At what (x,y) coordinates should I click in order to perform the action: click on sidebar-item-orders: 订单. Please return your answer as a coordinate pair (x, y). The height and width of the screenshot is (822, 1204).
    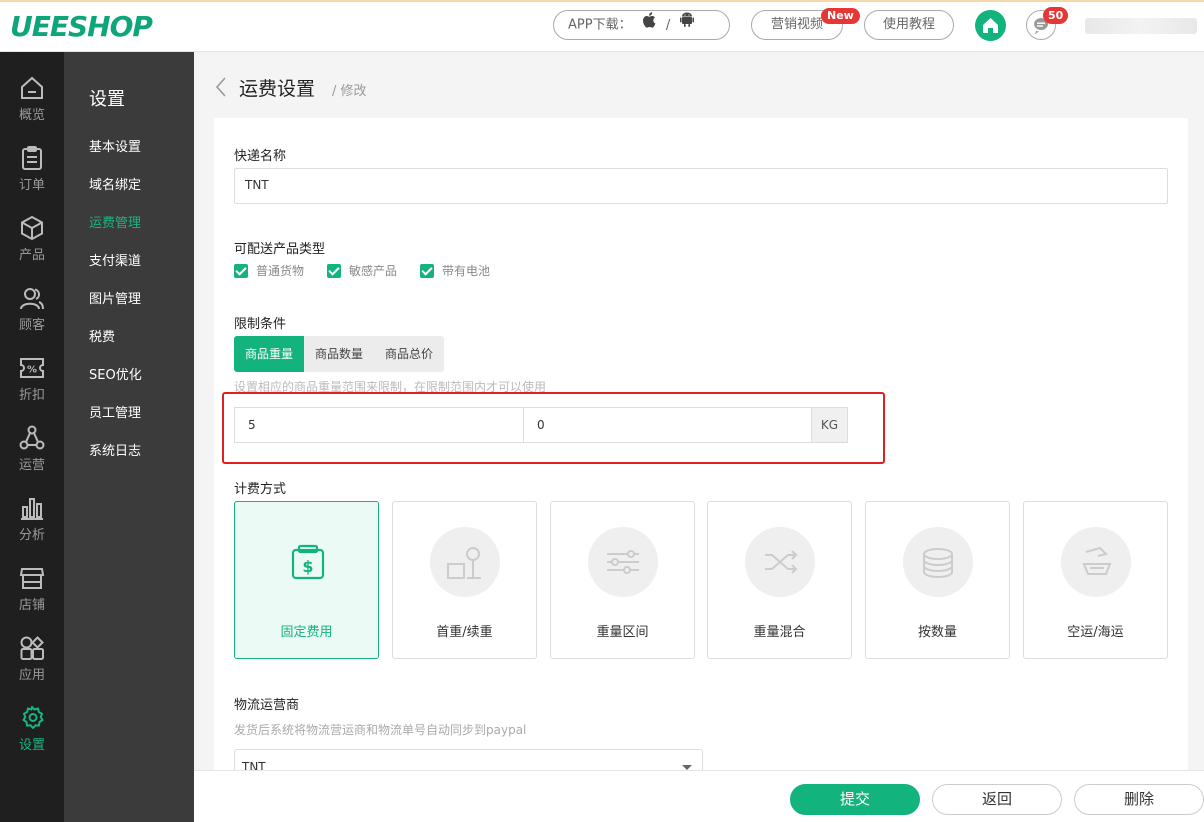
    Looking at the image, I should click on (32, 174).